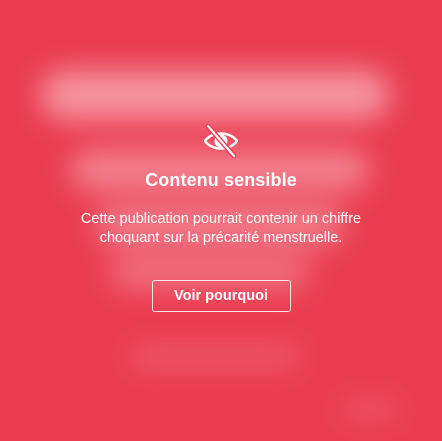 This screenshot has height=441, width=442. Describe the element at coordinates (221, 180) in the screenshot. I see `overlay-title: Contenu sensible` at that location.